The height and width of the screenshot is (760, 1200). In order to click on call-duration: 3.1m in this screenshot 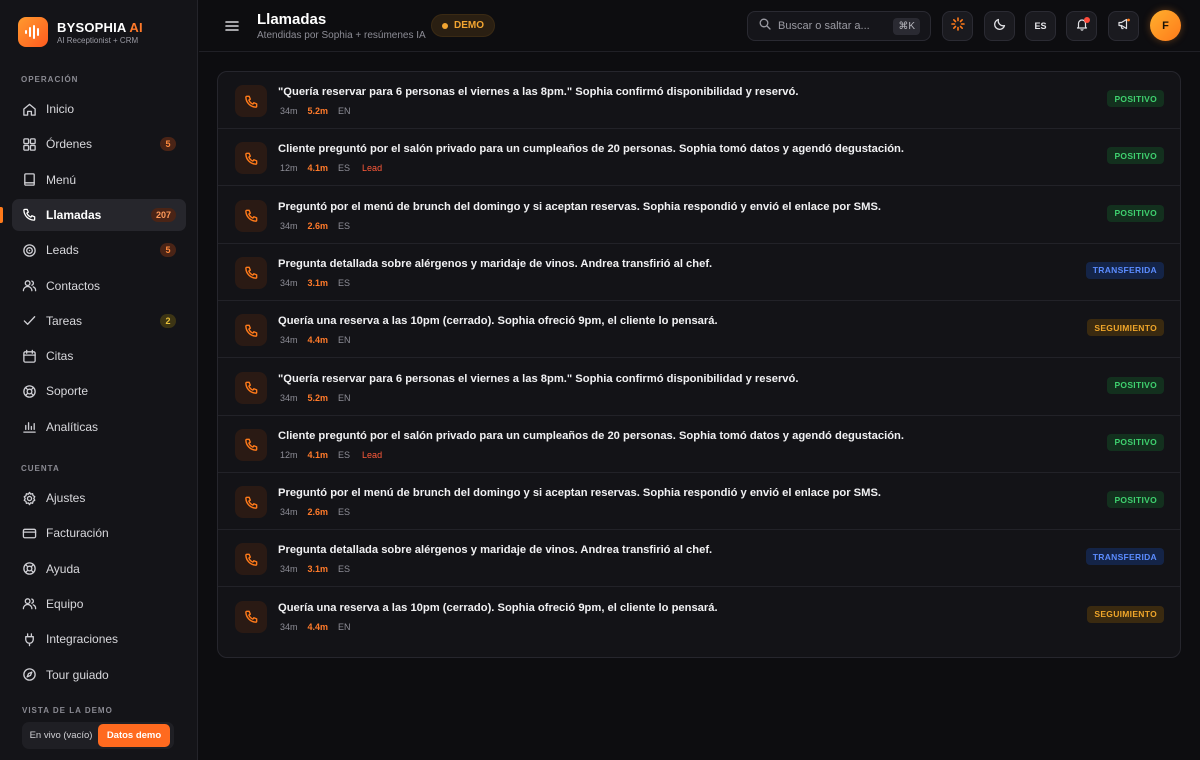, I will do `click(318, 569)`.